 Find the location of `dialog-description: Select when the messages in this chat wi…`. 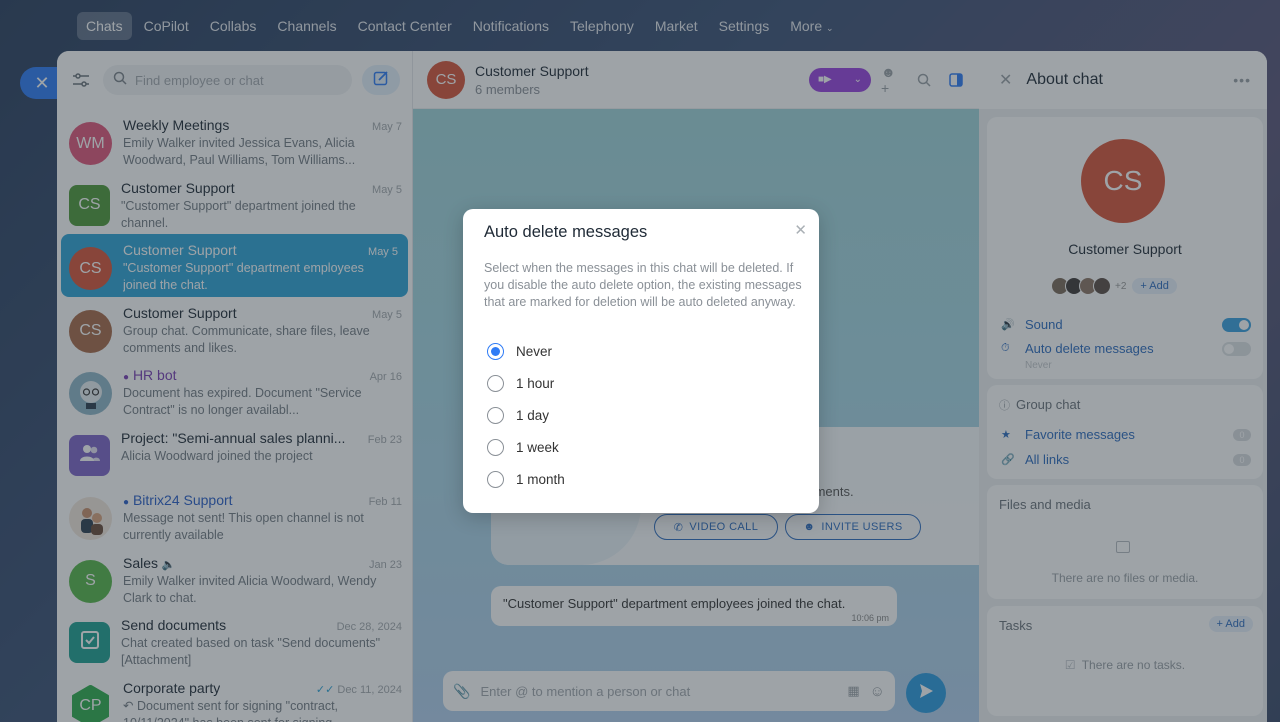

dialog-description: Select when the messages in this chat wi… is located at coordinates (643, 285).